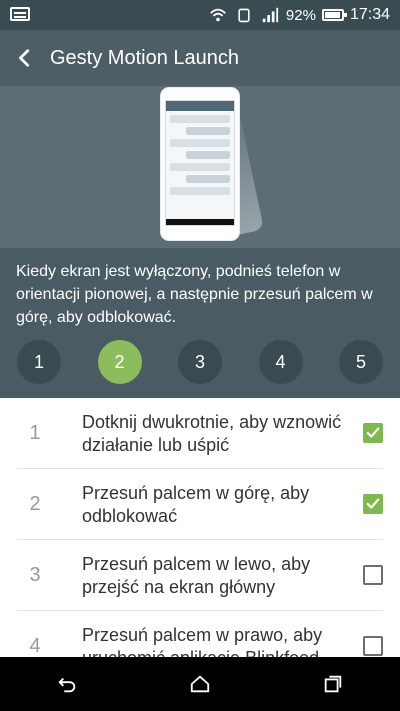  Describe the element at coordinates (200, 15) in the screenshot. I see `status-bar: 92% 17:34` at that location.